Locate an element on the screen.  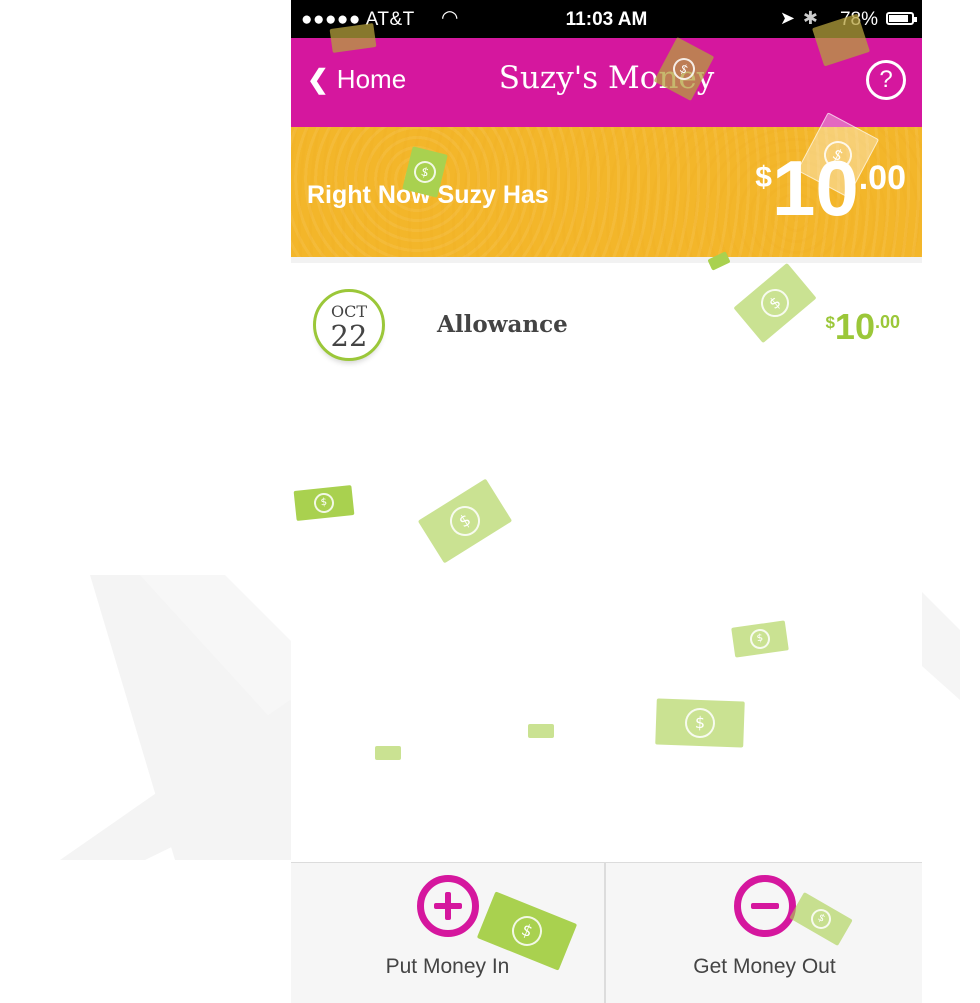
transaction-label: Allowance is located at coordinates (502, 324).